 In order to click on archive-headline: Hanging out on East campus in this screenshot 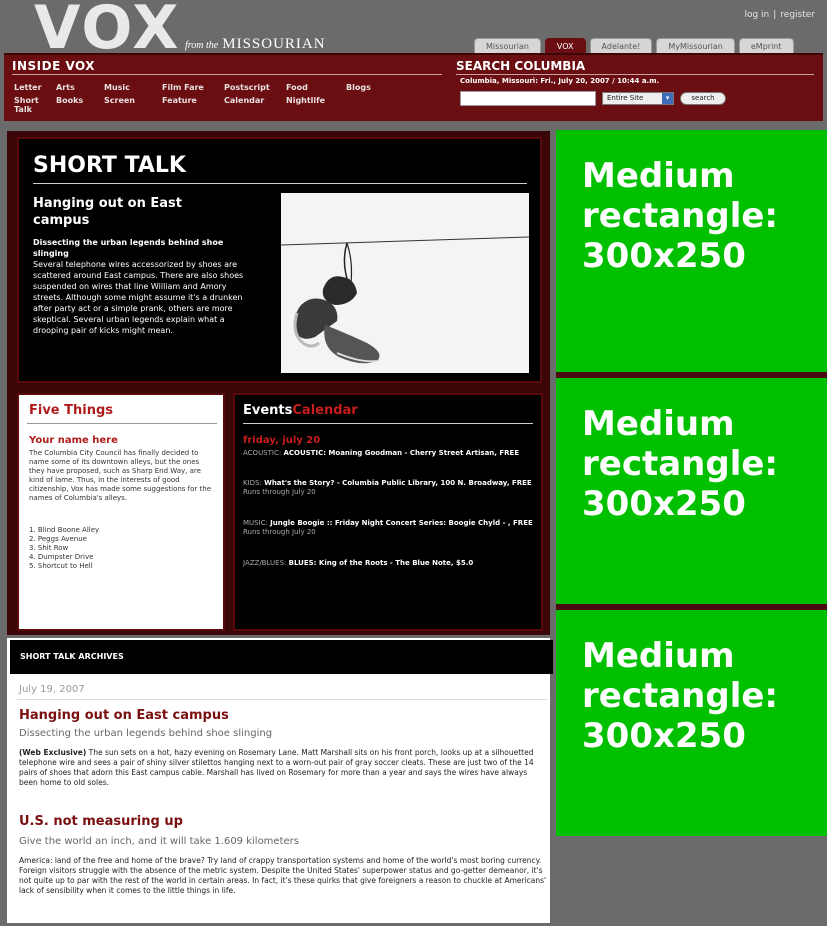, I will do `click(124, 715)`.